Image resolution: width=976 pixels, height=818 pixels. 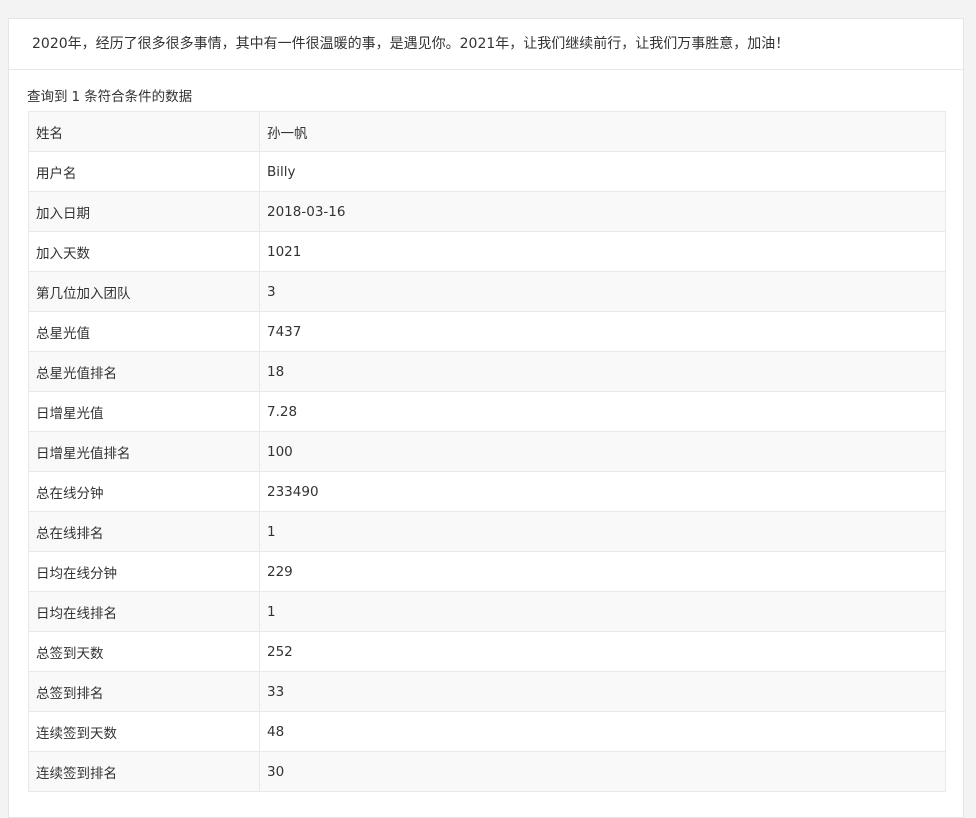 What do you see at coordinates (47, 97) in the screenshot?
I see `result-count-prefix: 查询到` at bounding box center [47, 97].